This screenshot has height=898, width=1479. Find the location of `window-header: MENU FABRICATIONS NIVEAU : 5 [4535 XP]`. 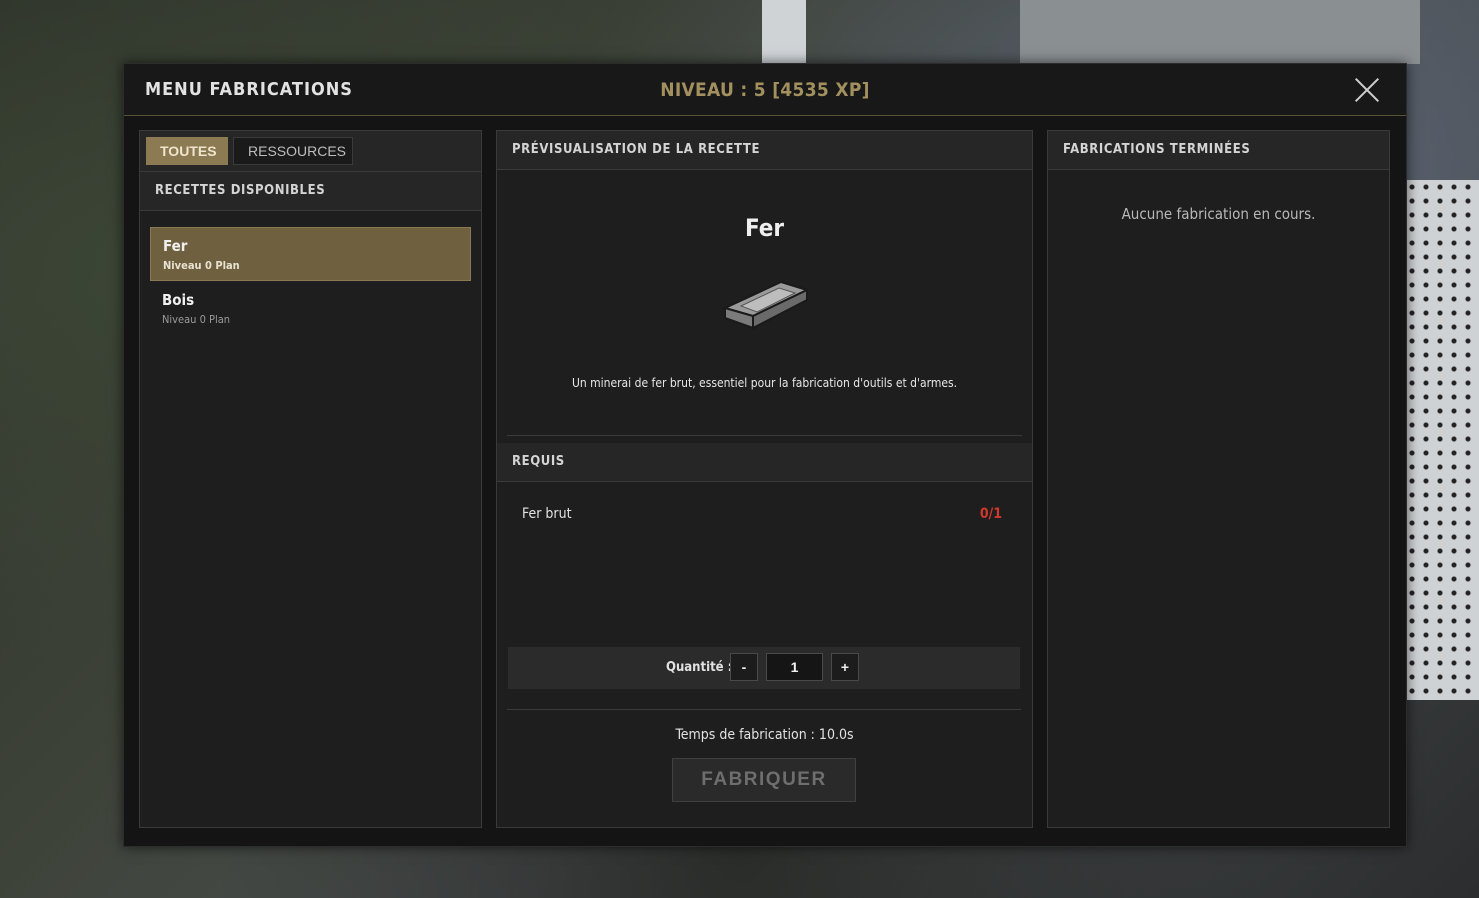

window-header: MENU FABRICATIONS NIVEAU : 5 [4535 XP] is located at coordinates (765, 90).